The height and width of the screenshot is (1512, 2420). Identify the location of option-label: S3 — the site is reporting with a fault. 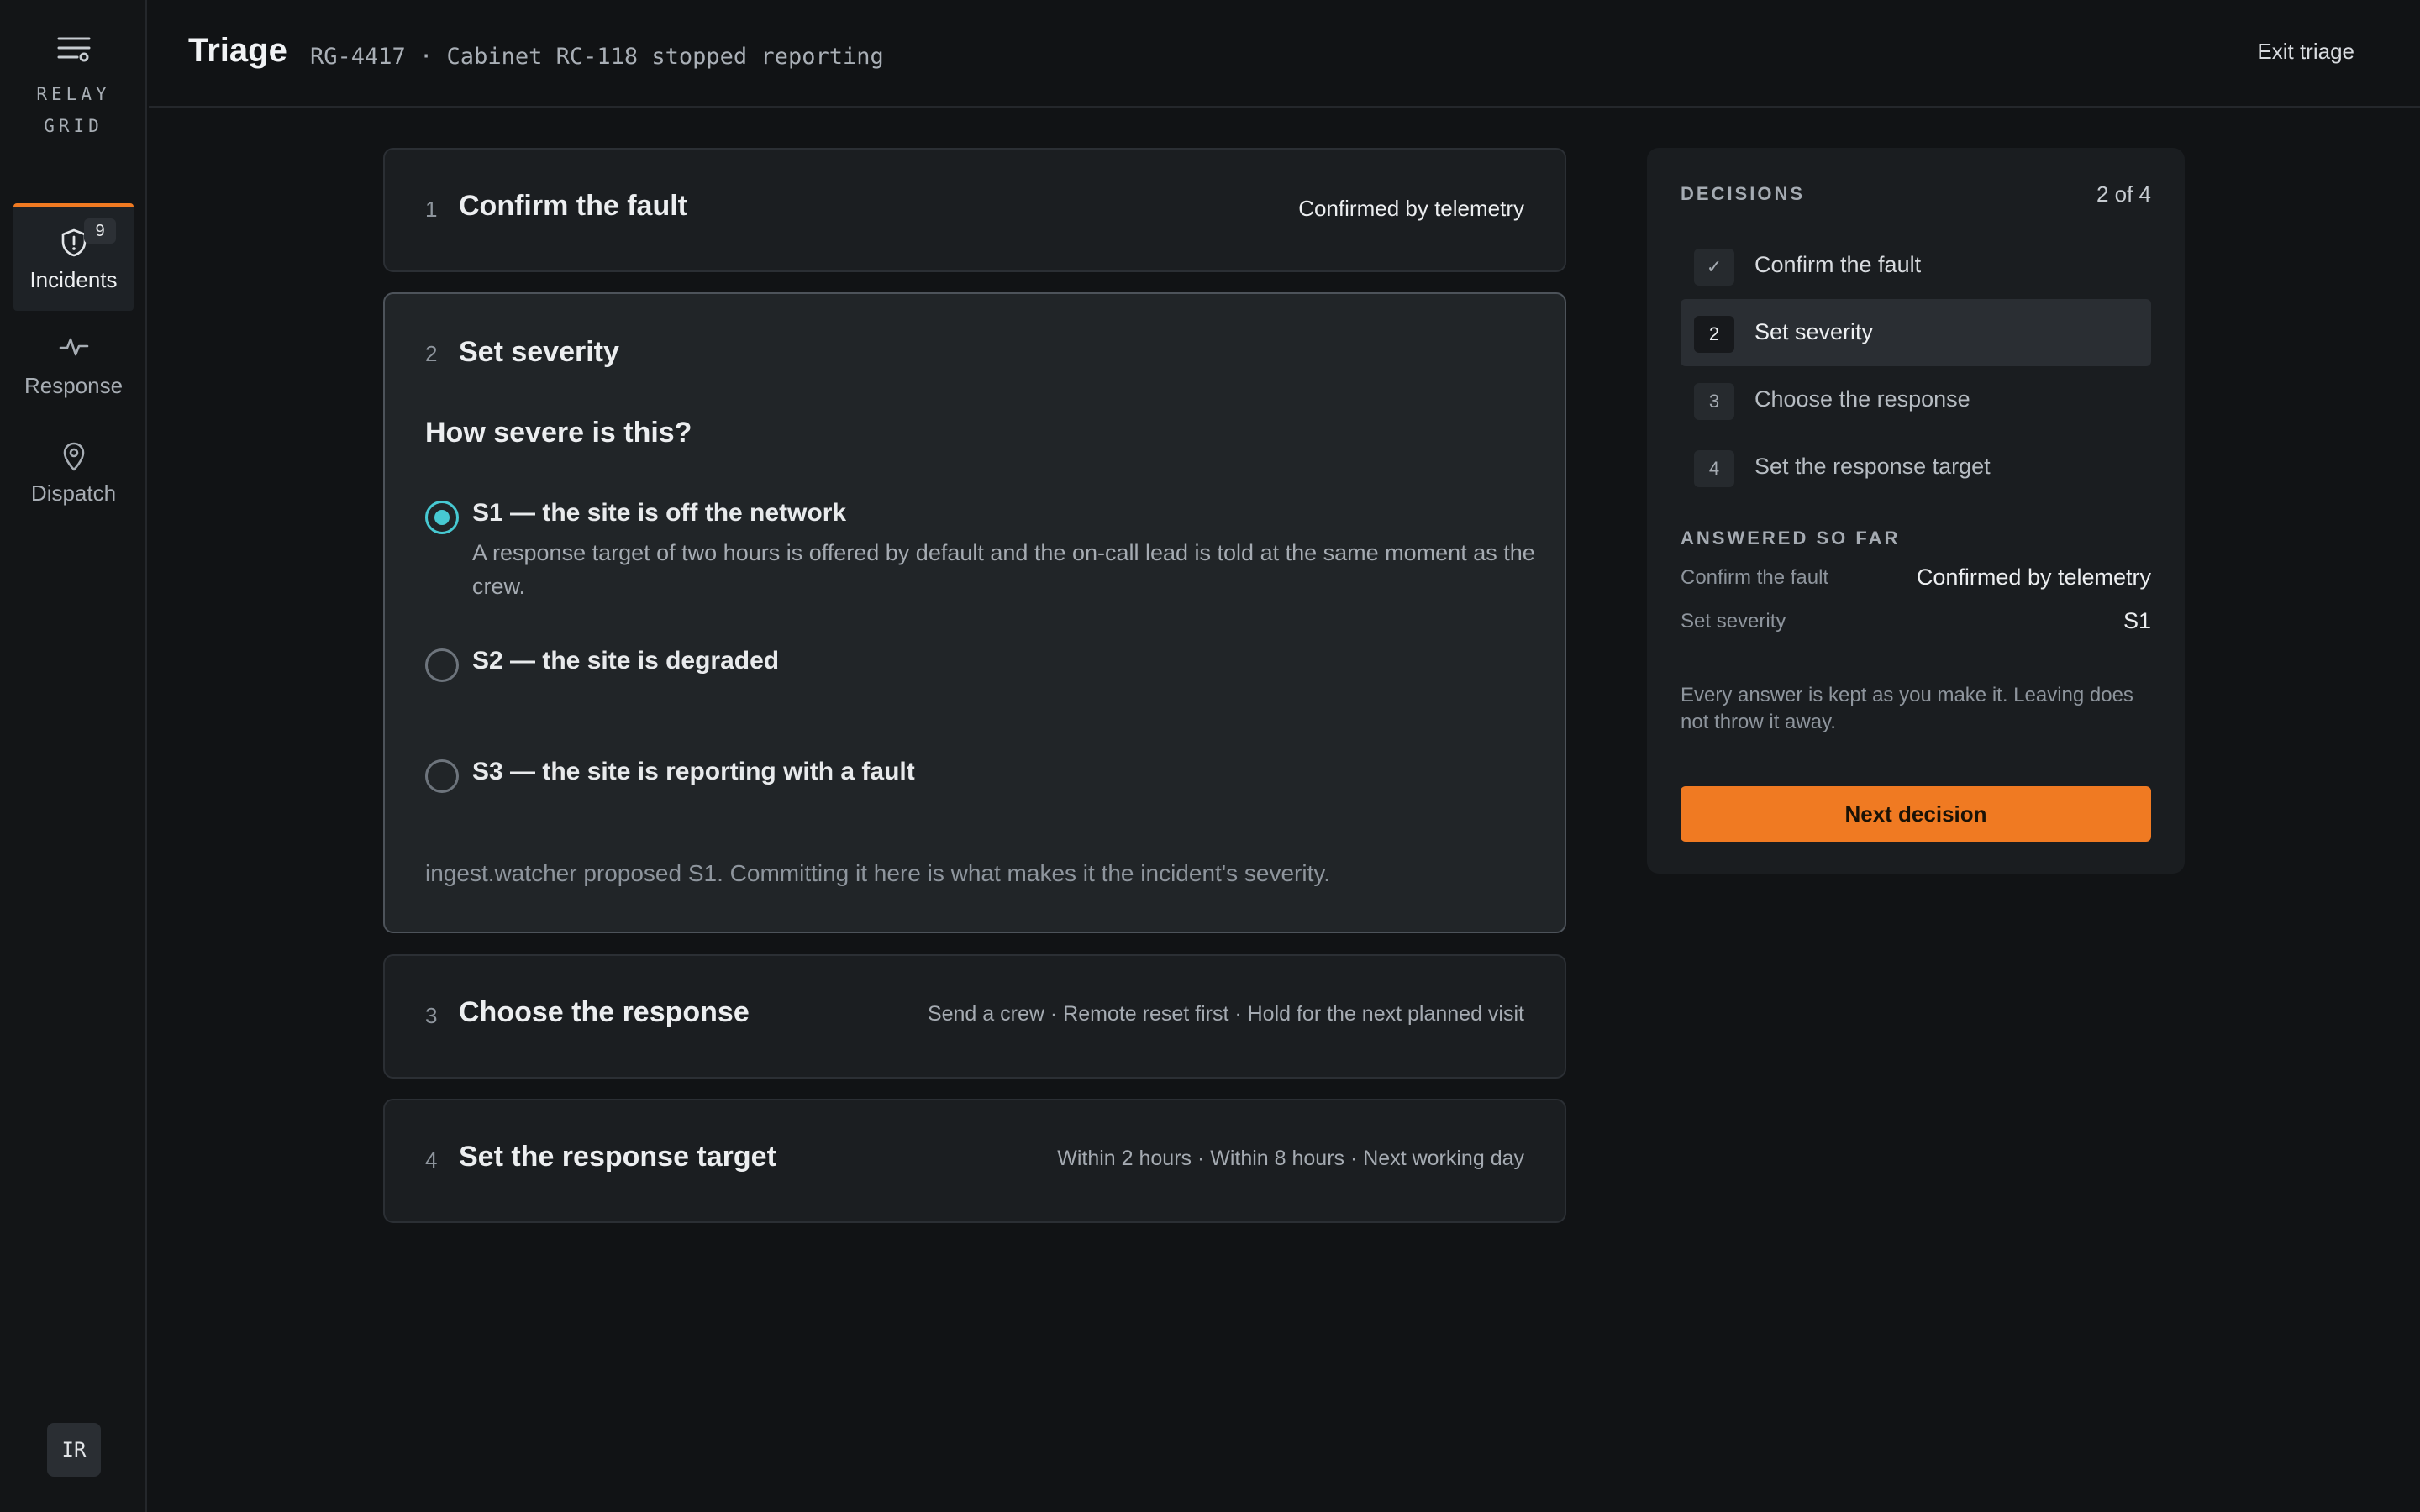
(693, 771).